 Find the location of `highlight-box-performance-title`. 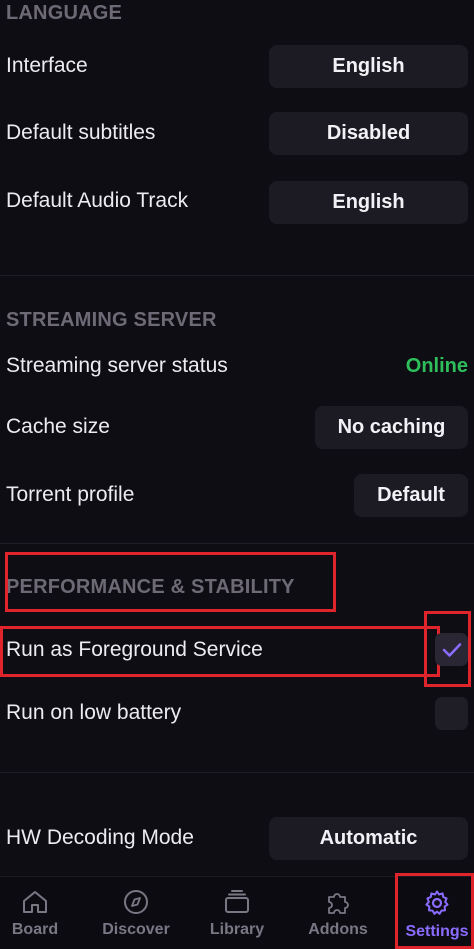

highlight-box-performance-title is located at coordinates (170, 582).